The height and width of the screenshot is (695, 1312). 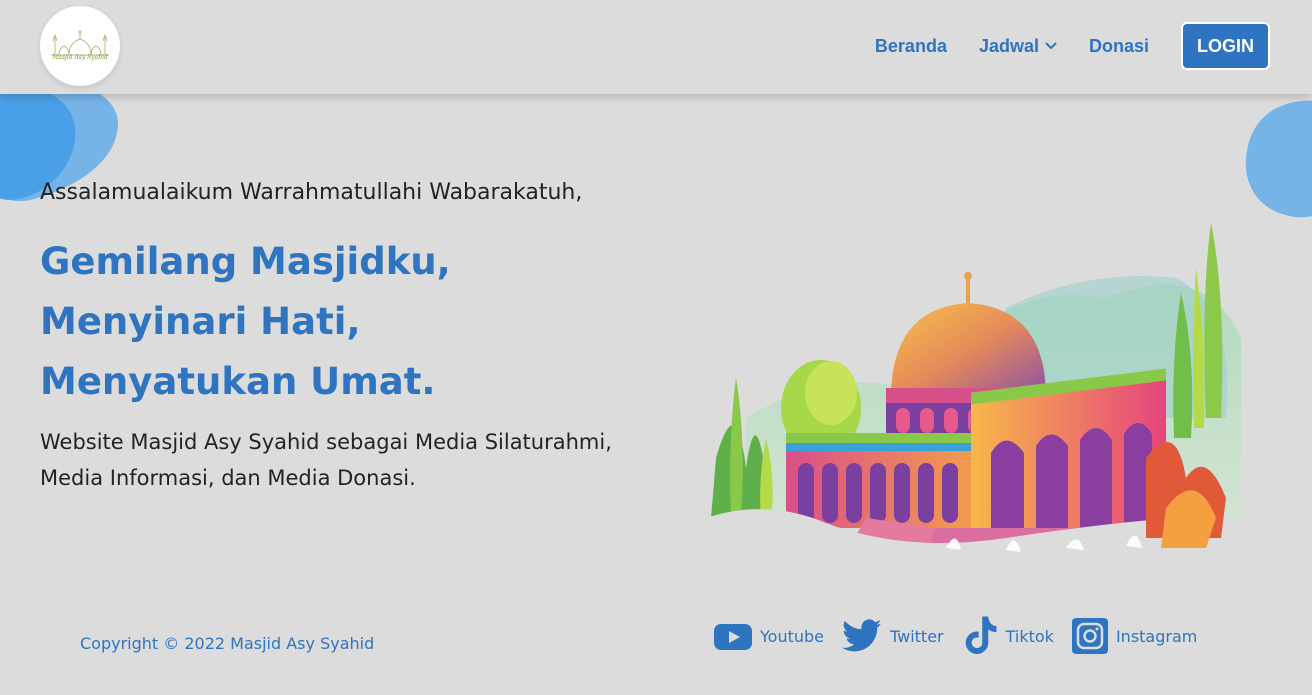 I want to click on youtube-icon, so click(x=733, y=637).